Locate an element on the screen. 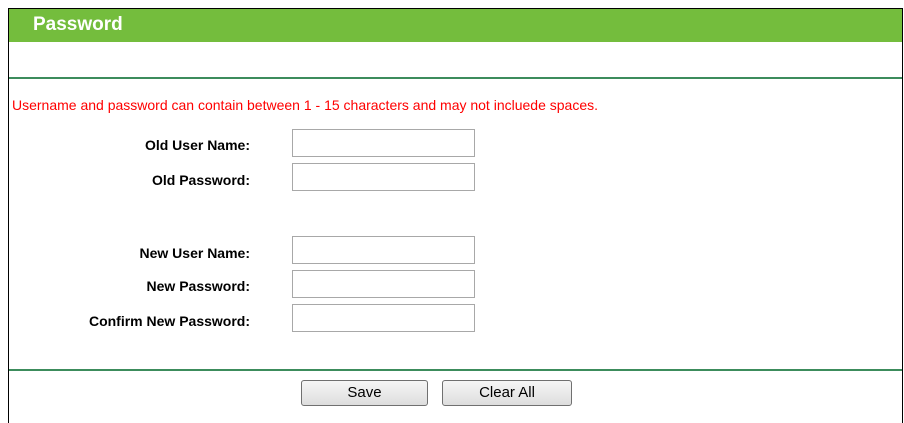 This screenshot has height=423, width=904. new-password-input is located at coordinates (383, 284).